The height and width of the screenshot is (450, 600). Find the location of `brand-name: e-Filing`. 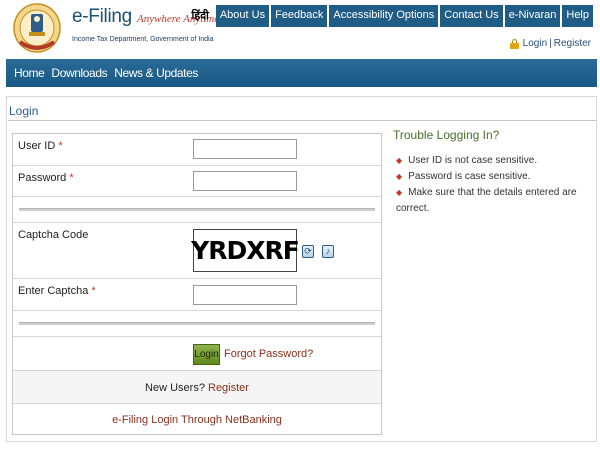

brand-name: e-Filing is located at coordinates (102, 16).